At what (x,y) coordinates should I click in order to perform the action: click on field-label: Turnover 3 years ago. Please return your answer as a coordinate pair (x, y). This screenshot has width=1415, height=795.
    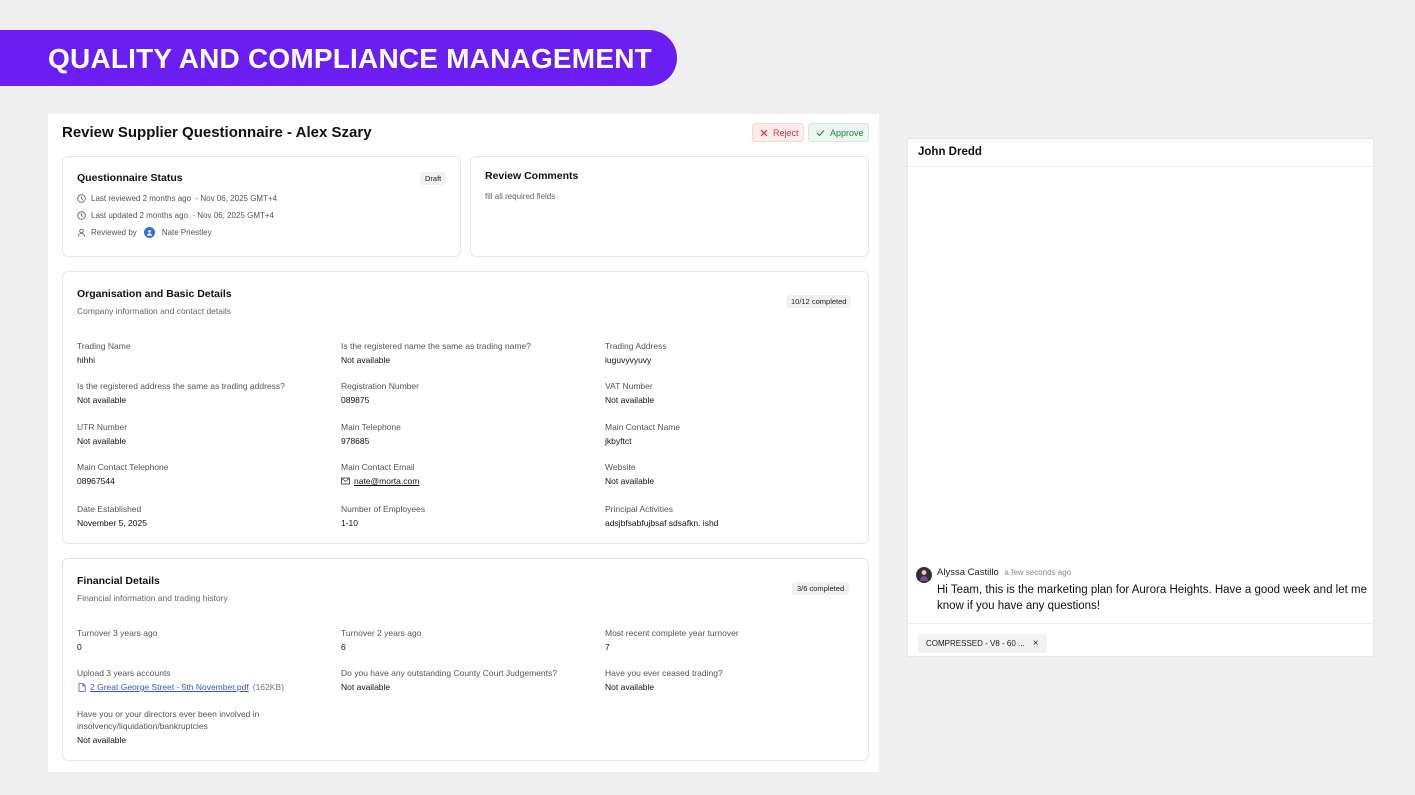
    Looking at the image, I should click on (117, 633).